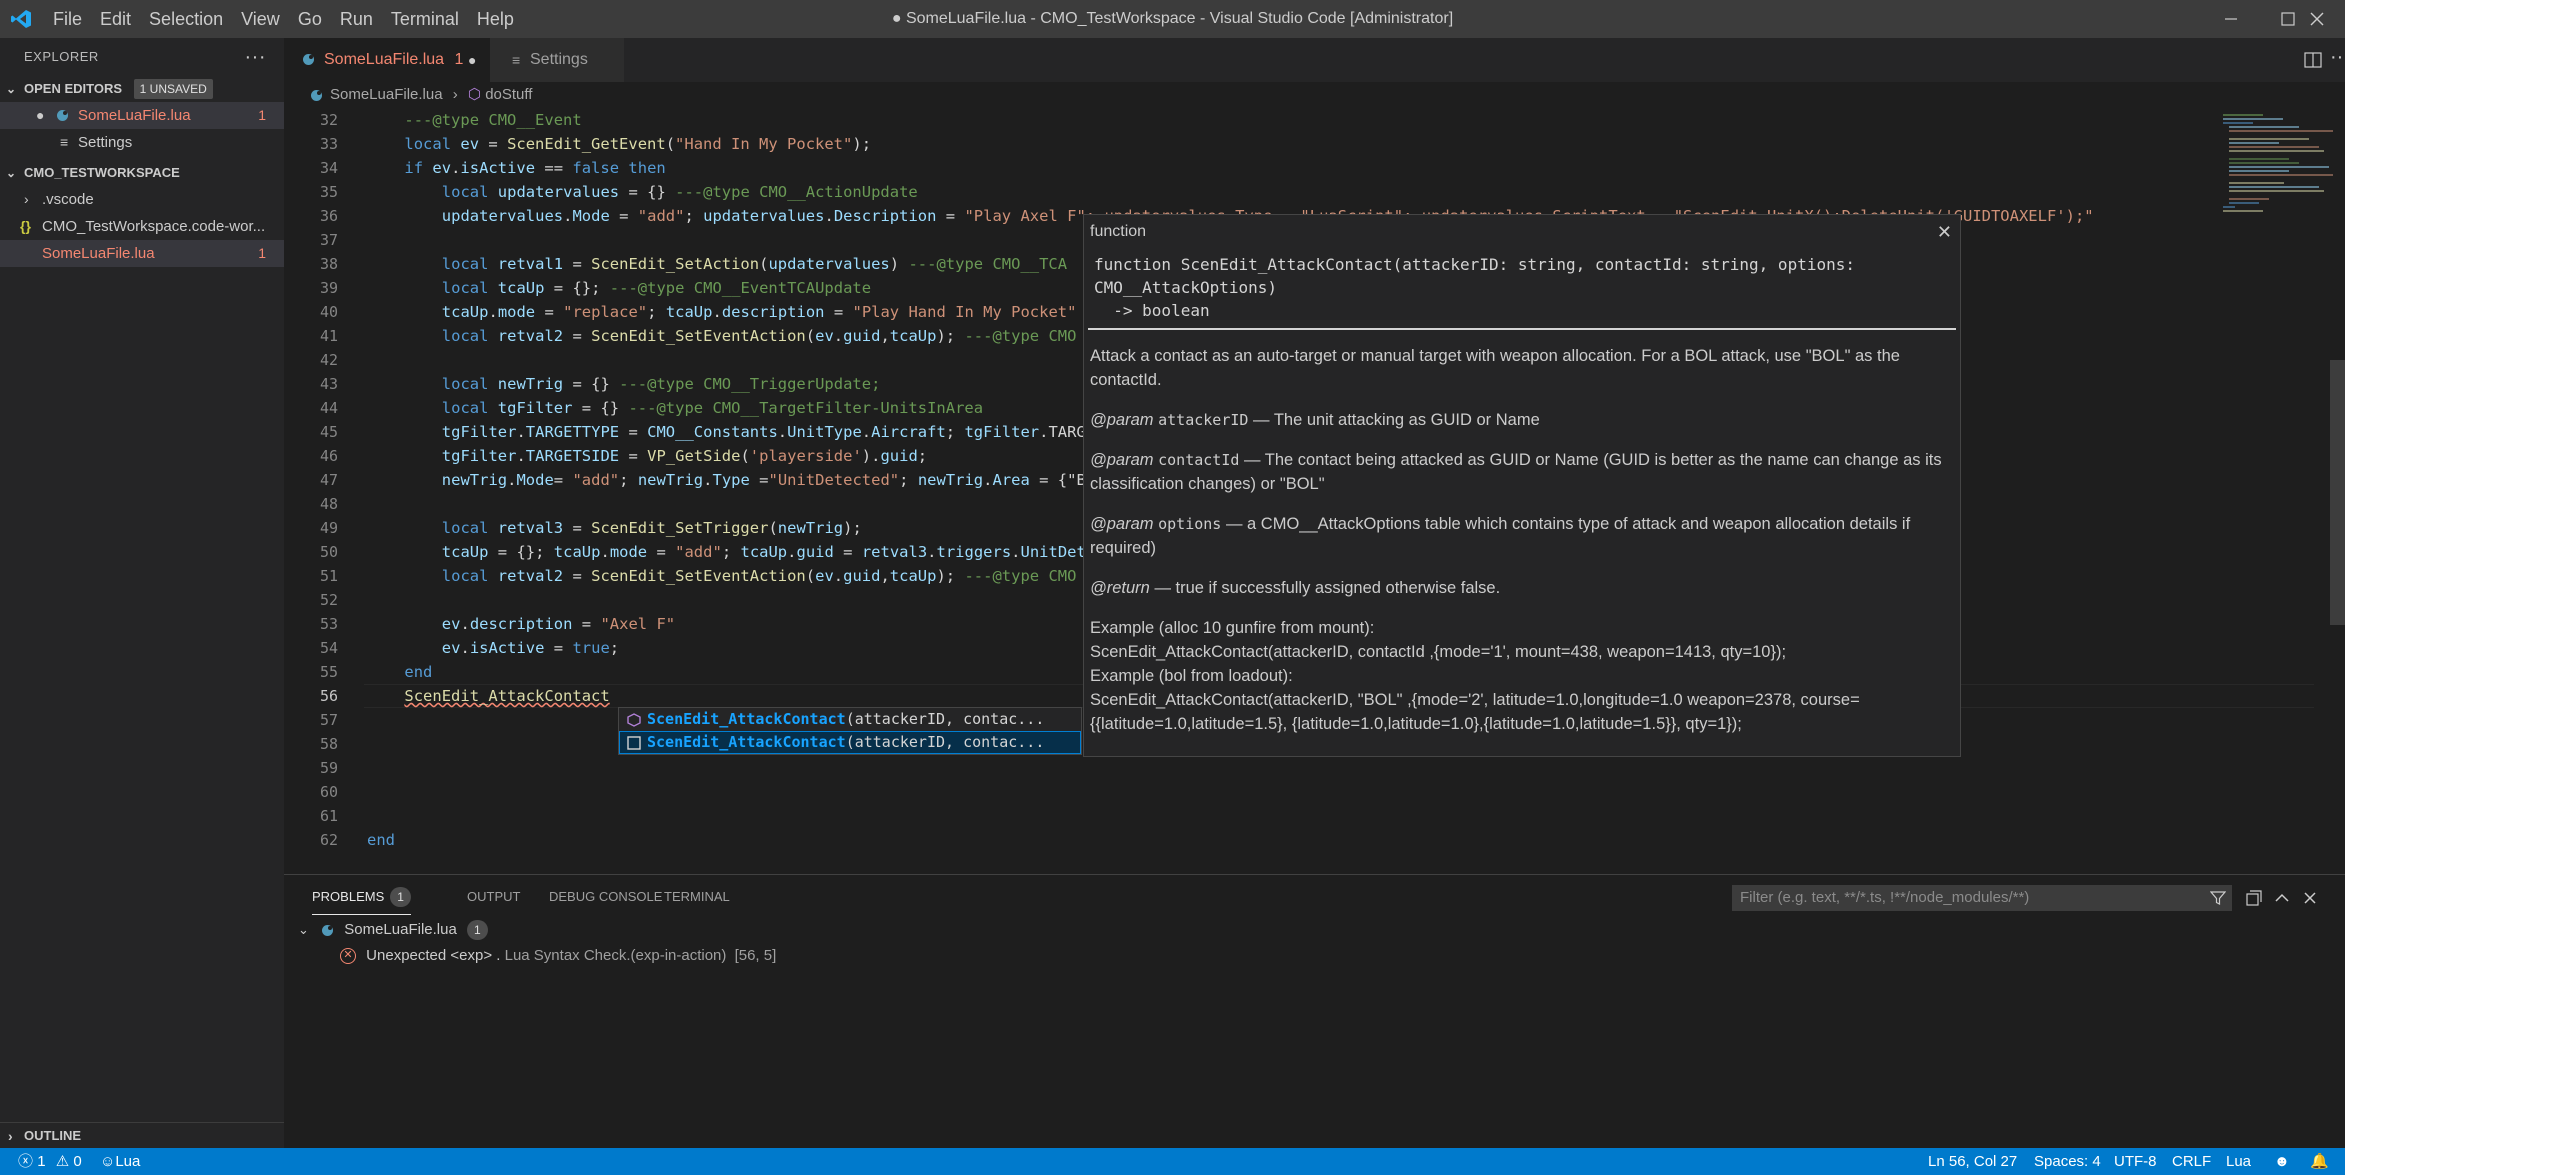 Image resolution: width=2560 pixels, height=1175 pixels. Describe the element at coordinates (2282, 898) in the screenshot. I see `chevron-up-icon` at that location.